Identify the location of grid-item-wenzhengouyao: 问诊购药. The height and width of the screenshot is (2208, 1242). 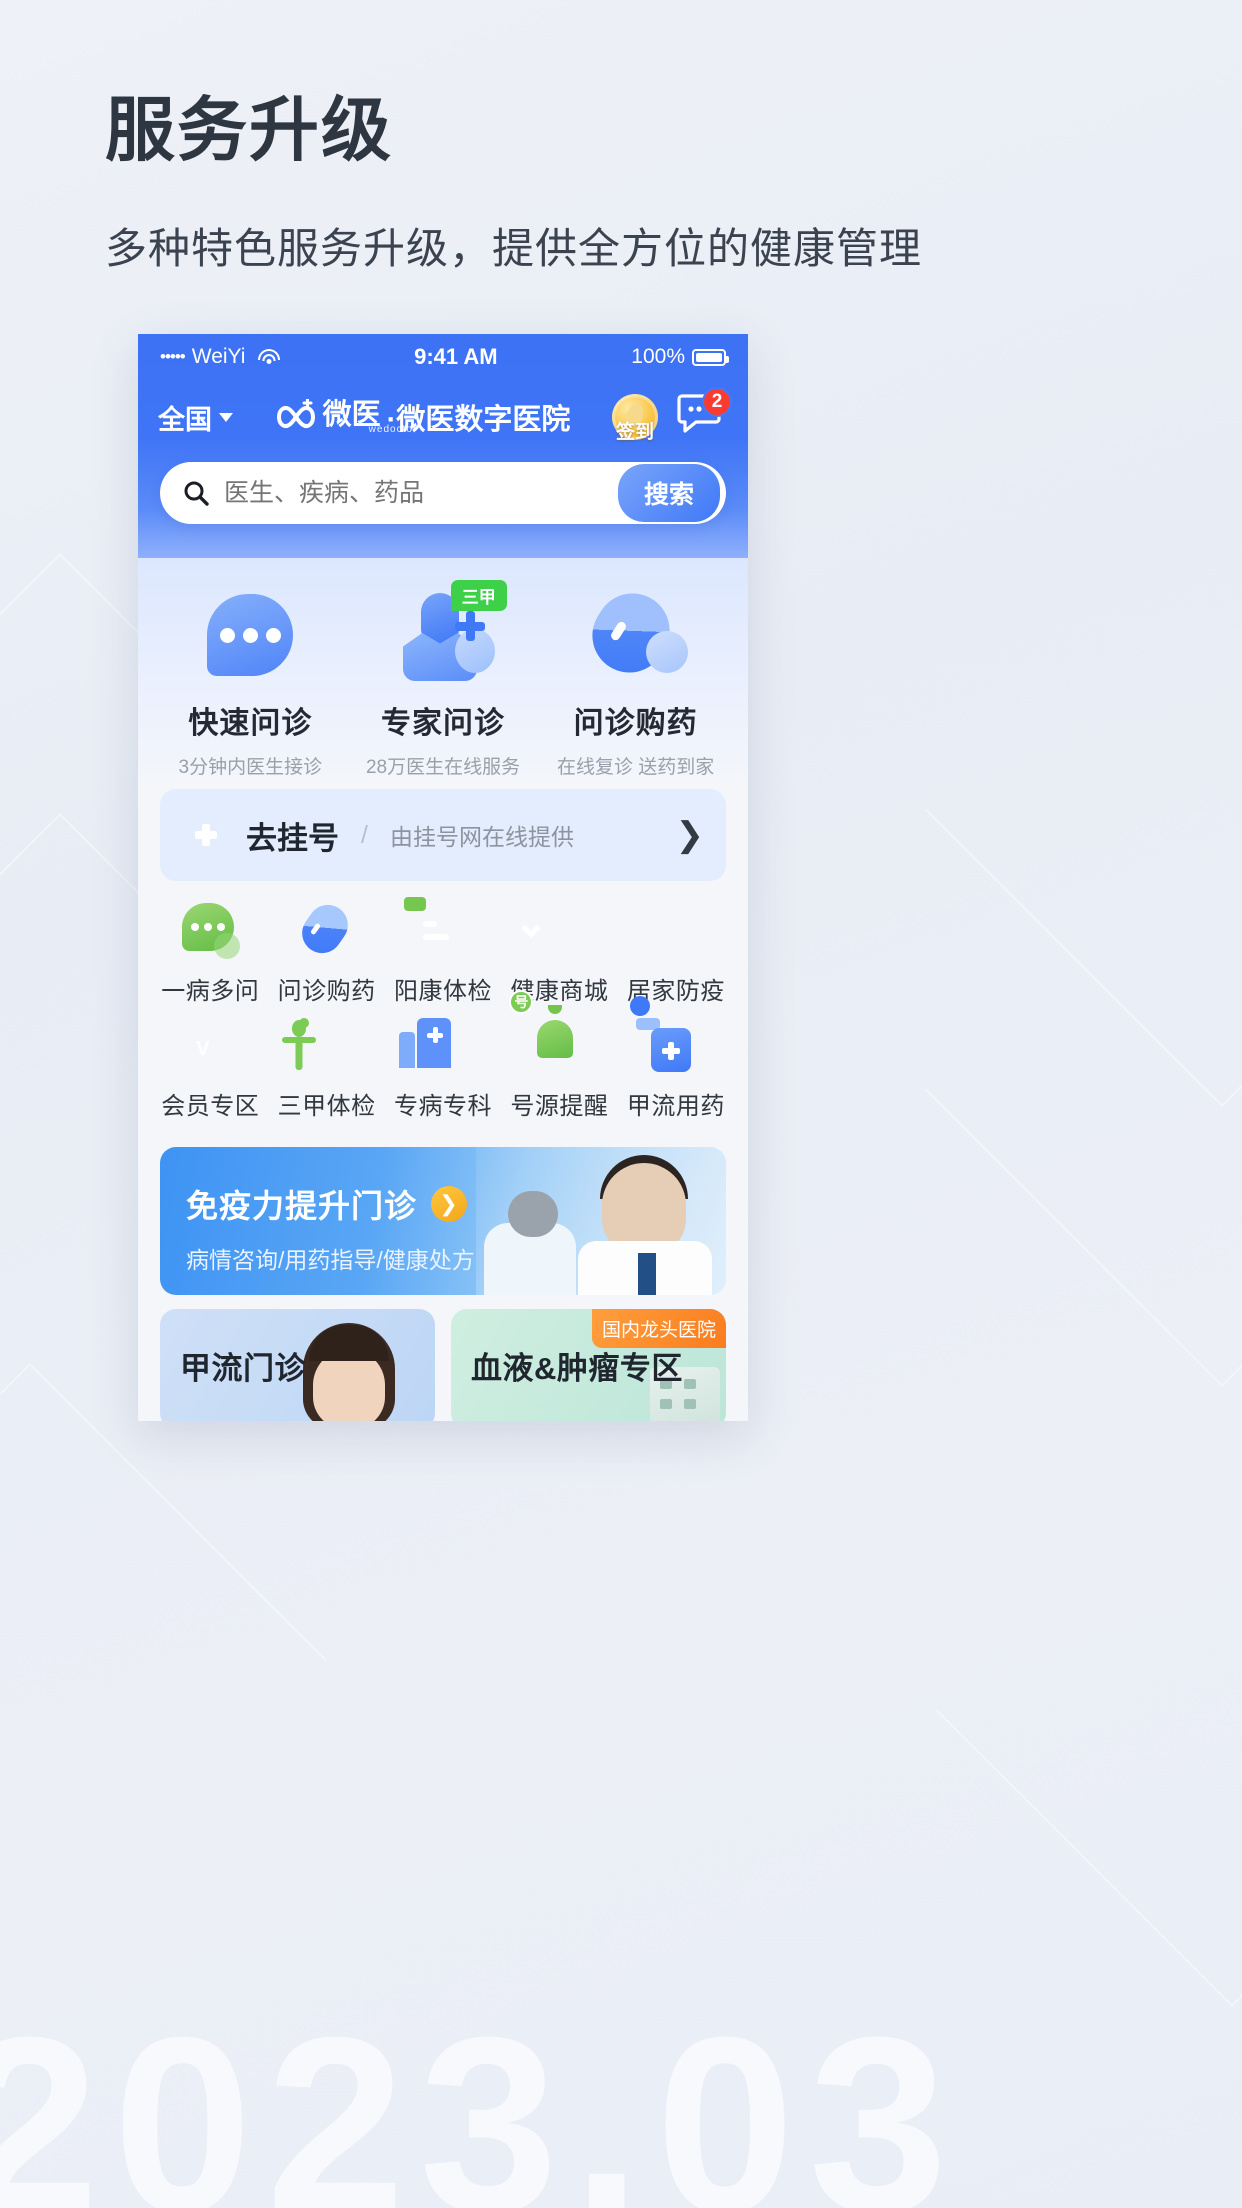
(326, 951).